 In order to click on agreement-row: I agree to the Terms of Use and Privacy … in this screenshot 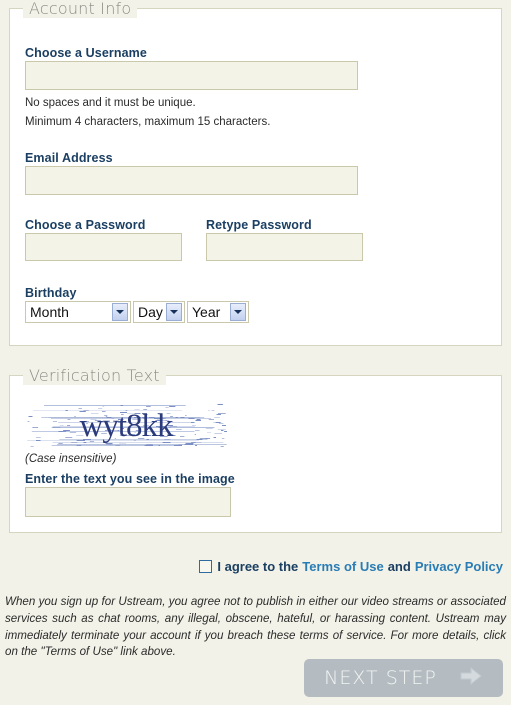, I will do `click(251, 566)`.